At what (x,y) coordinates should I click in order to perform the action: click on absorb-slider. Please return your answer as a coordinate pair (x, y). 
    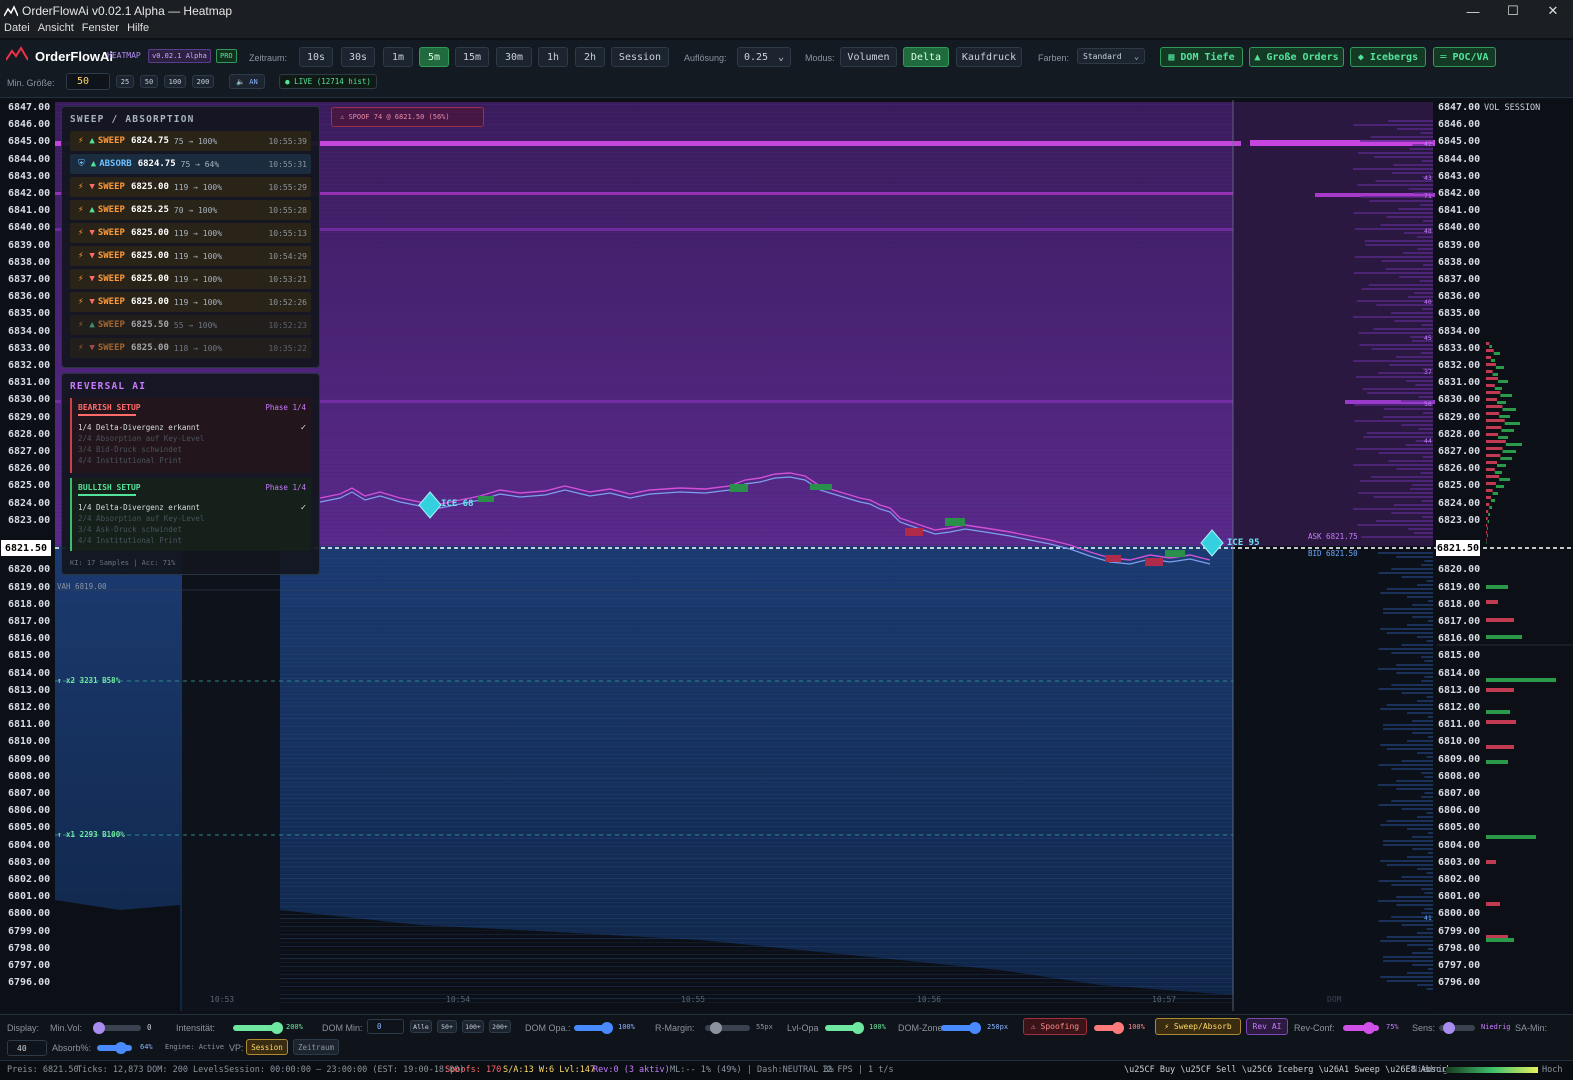
    Looking at the image, I should click on (114, 1048).